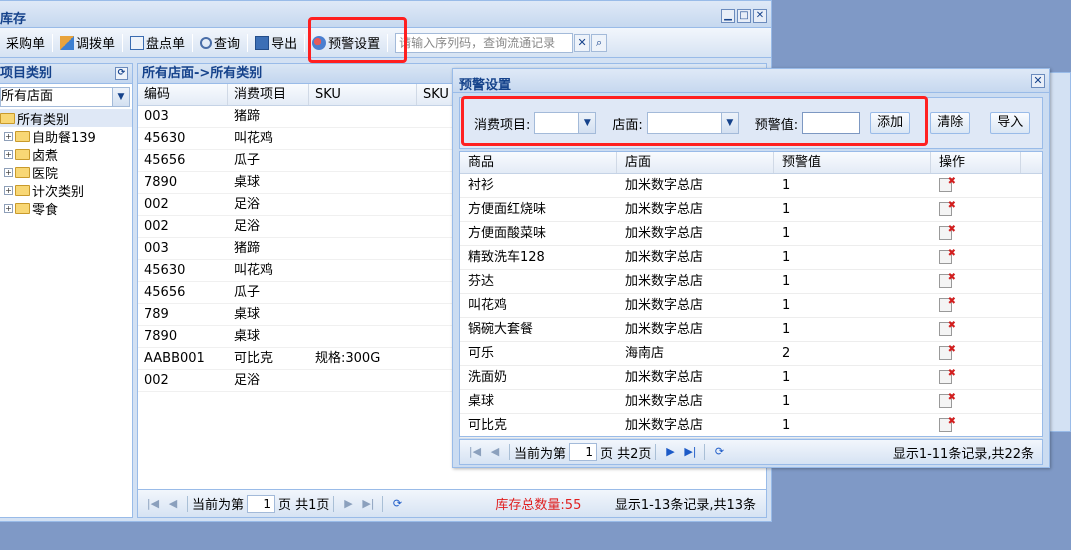  What do you see at coordinates (645, 353) in the screenshot?
I see `table-cell: 海南店` at bounding box center [645, 353].